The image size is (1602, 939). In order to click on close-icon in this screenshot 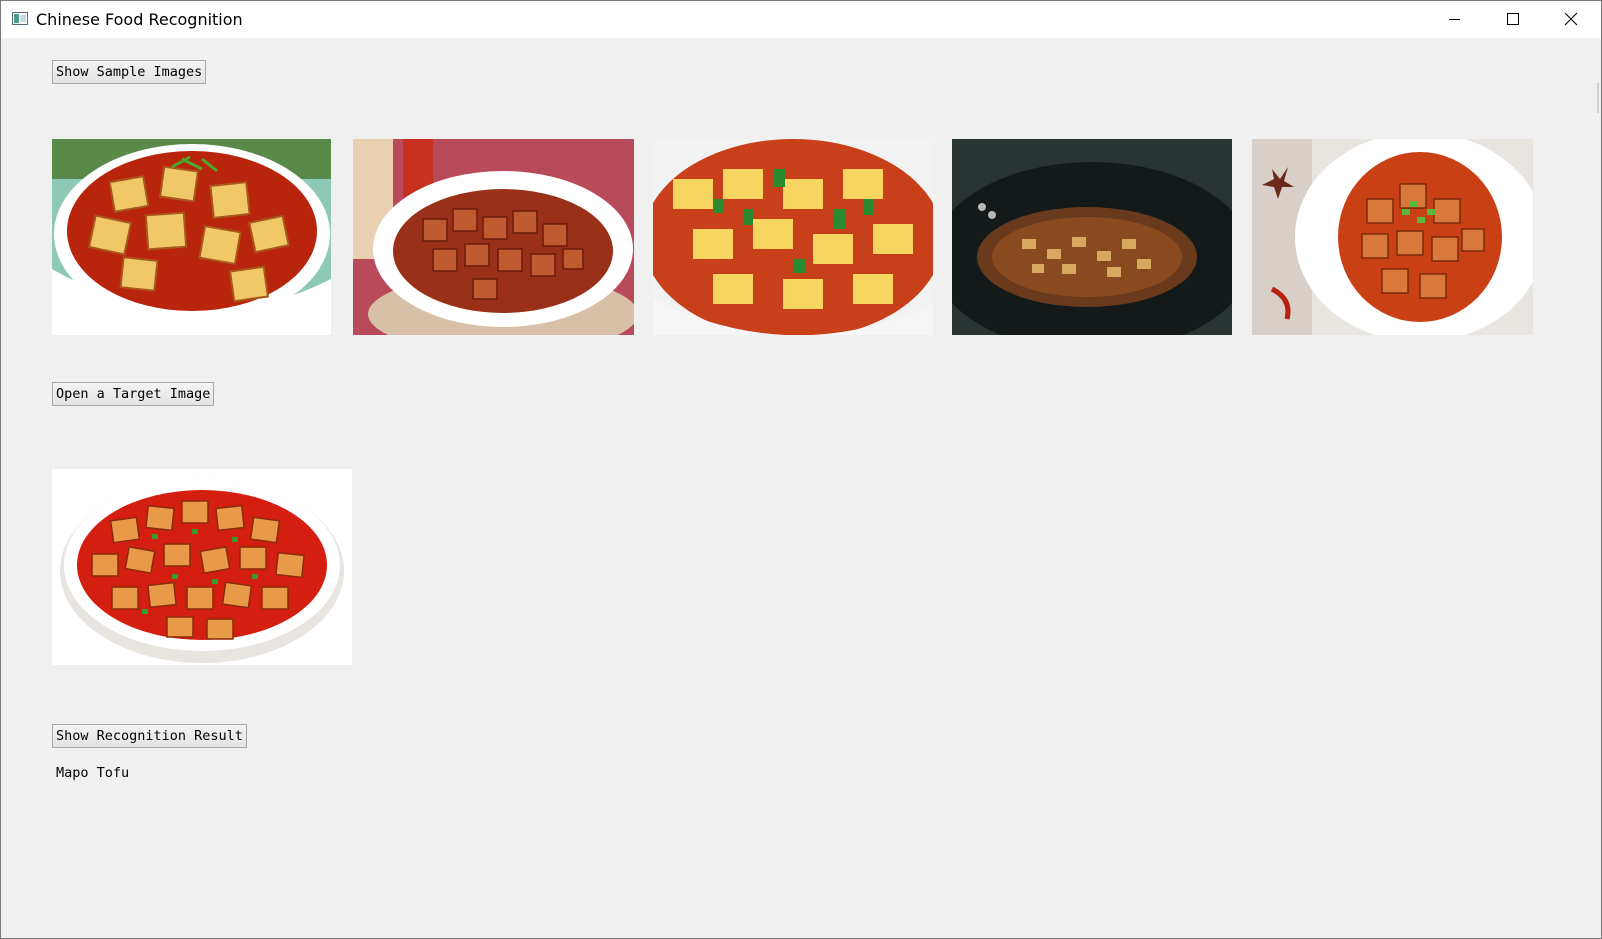, I will do `click(1571, 19)`.